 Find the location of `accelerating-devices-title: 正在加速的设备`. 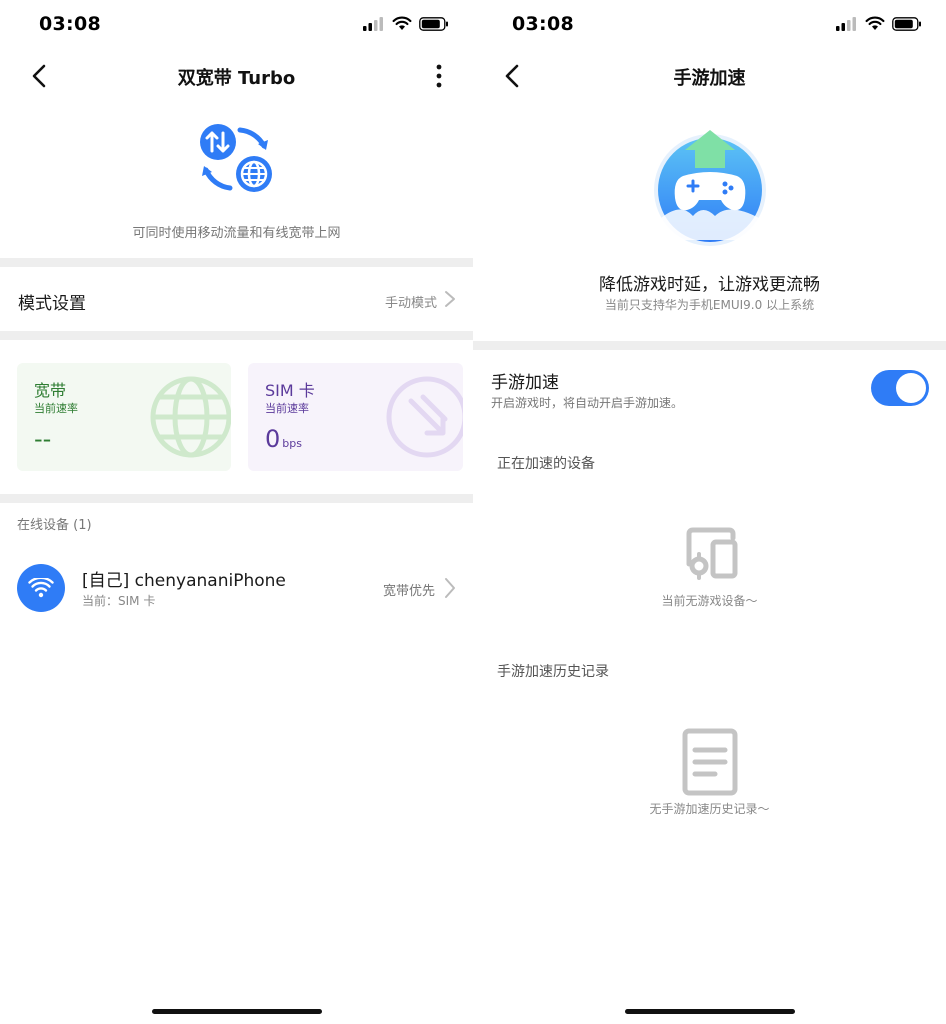

accelerating-devices-title: 正在加速的设备 is located at coordinates (546, 464).